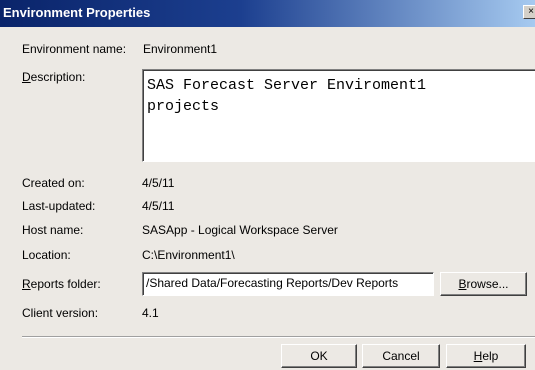 This screenshot has width=535, height=370. Describe the element at coordinates (158, 206) in the screenshot. I see `last-updated-value: 4/5/11` at that location.